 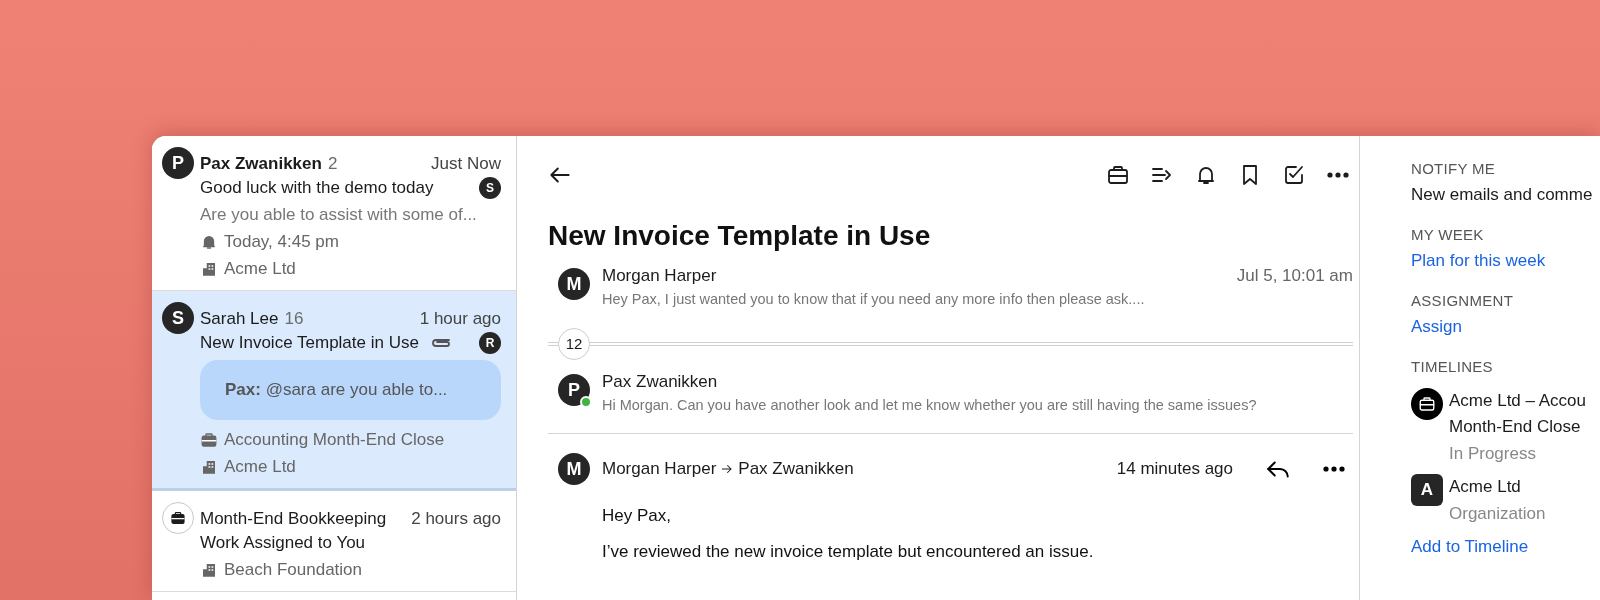 I want to click on section-heading: ASSIGNMENT, so click(x=1463, y=301).